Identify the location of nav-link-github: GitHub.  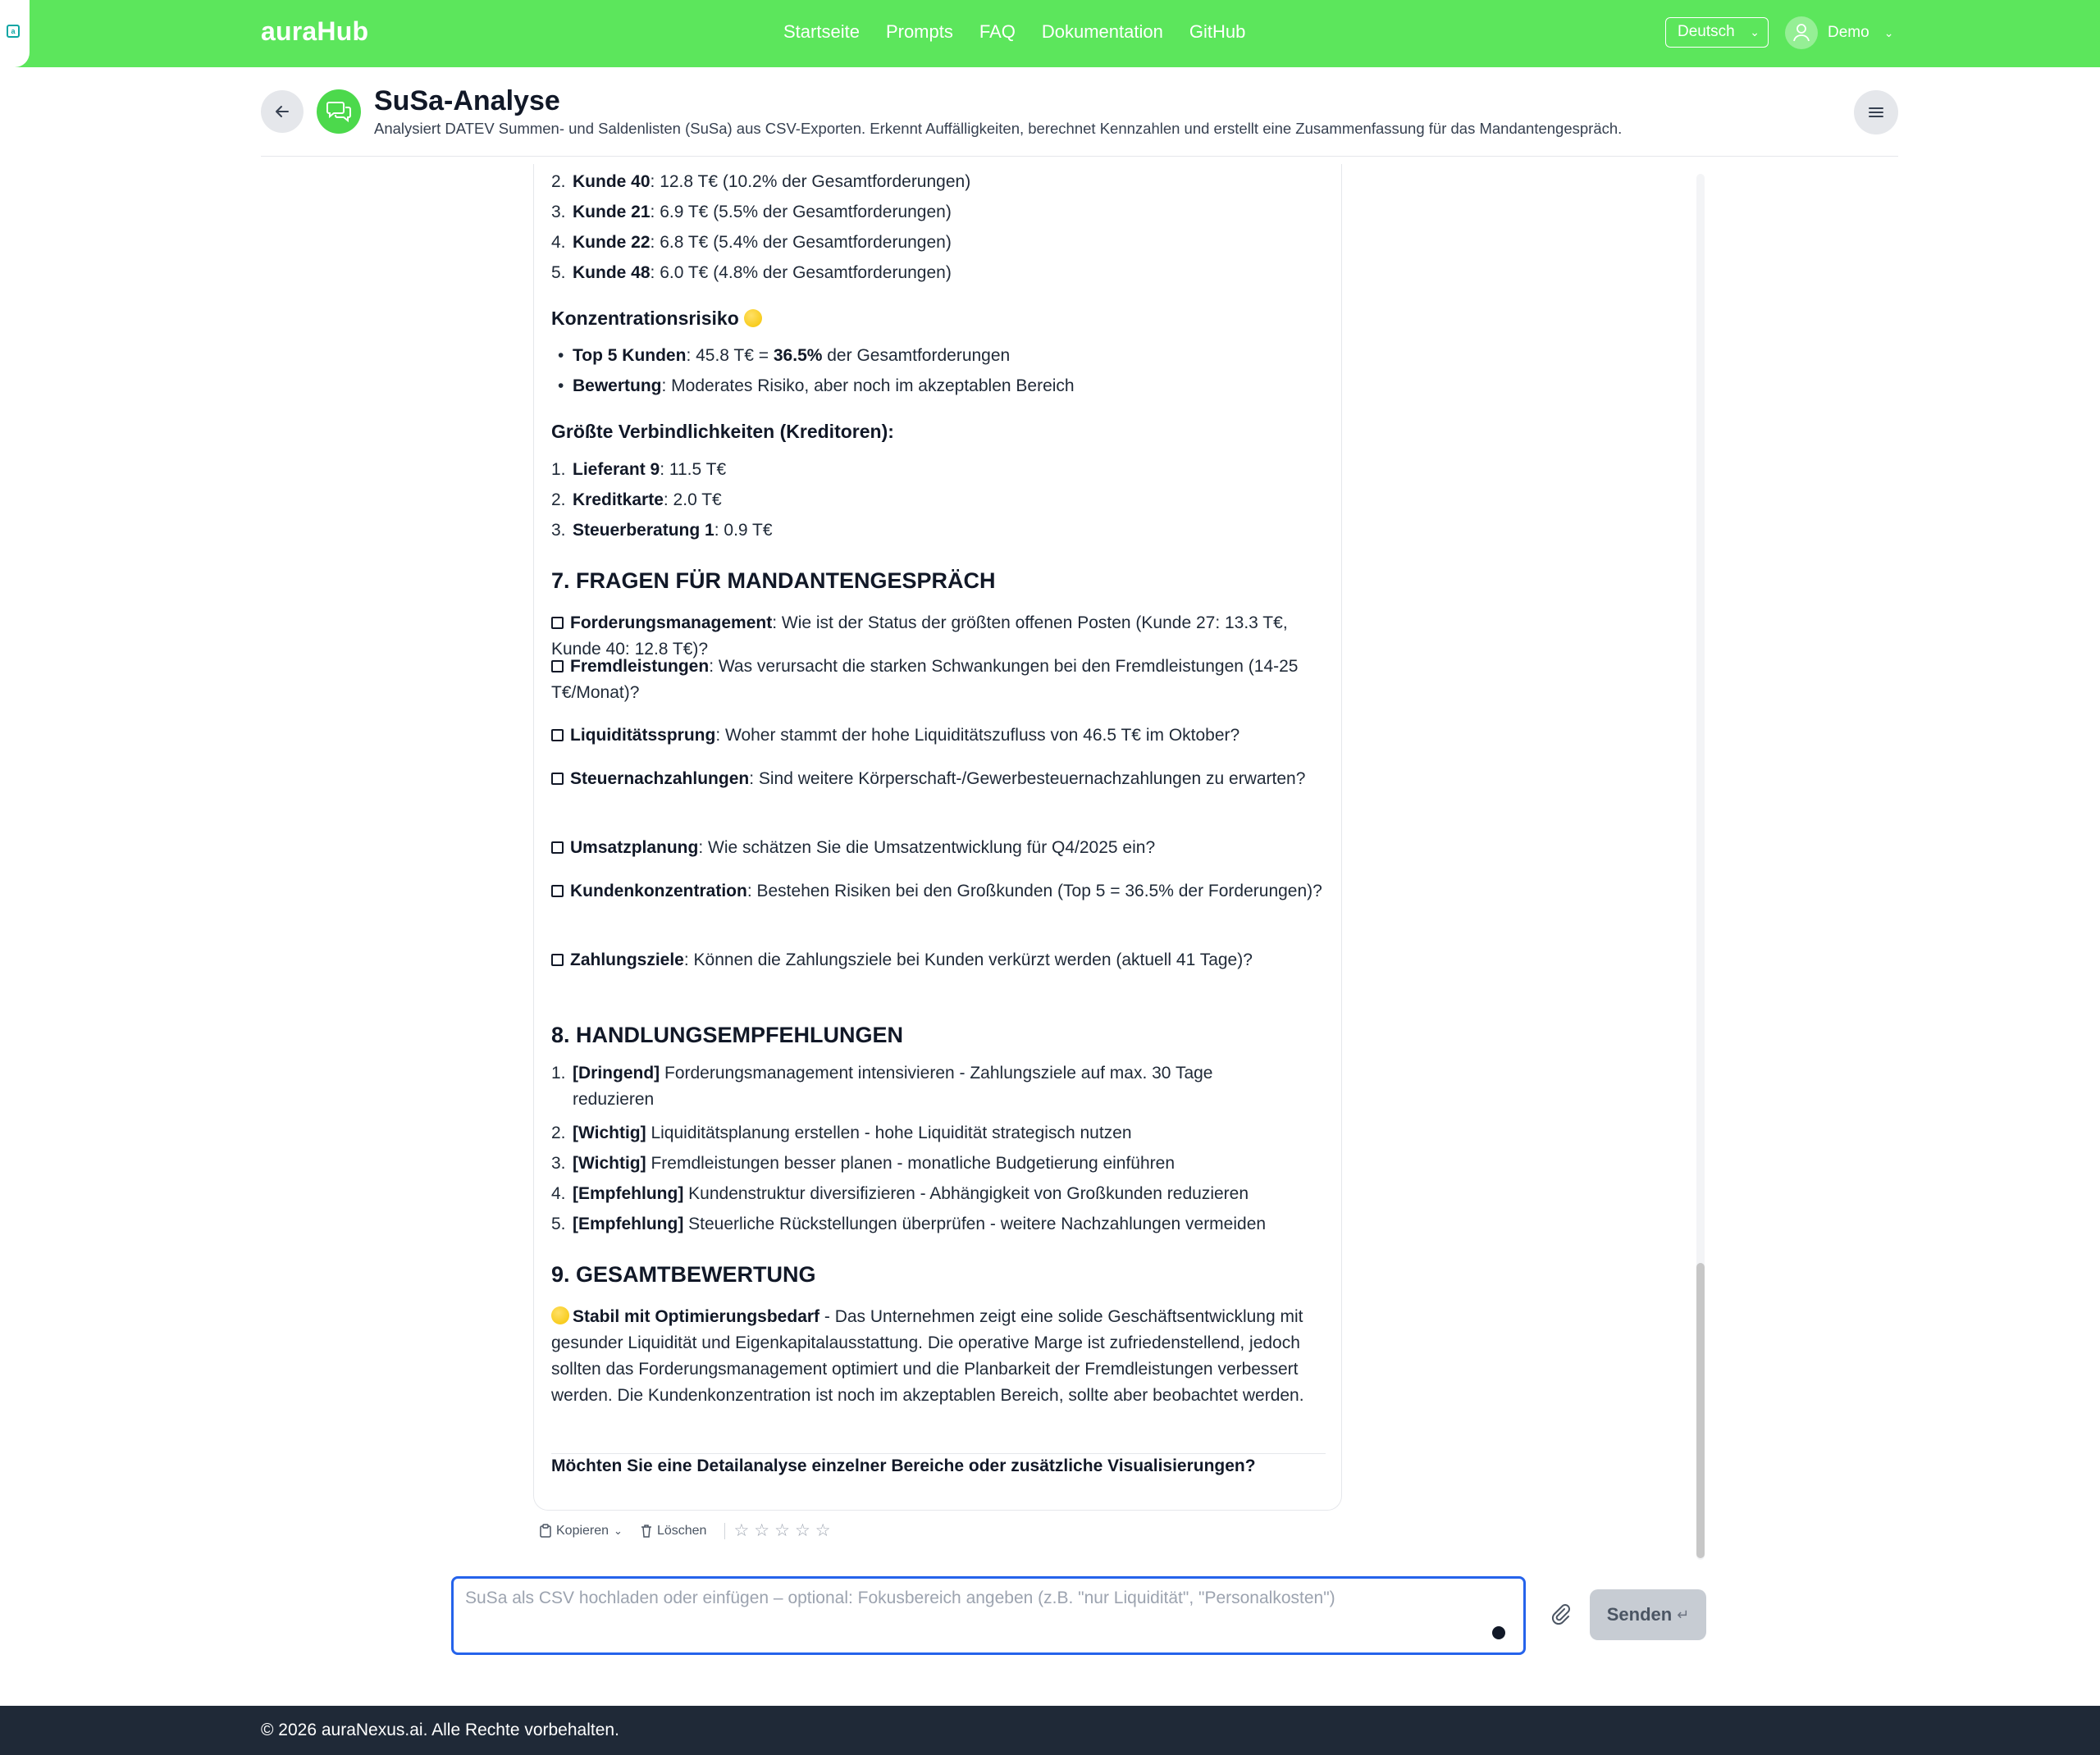
(1217, 32).